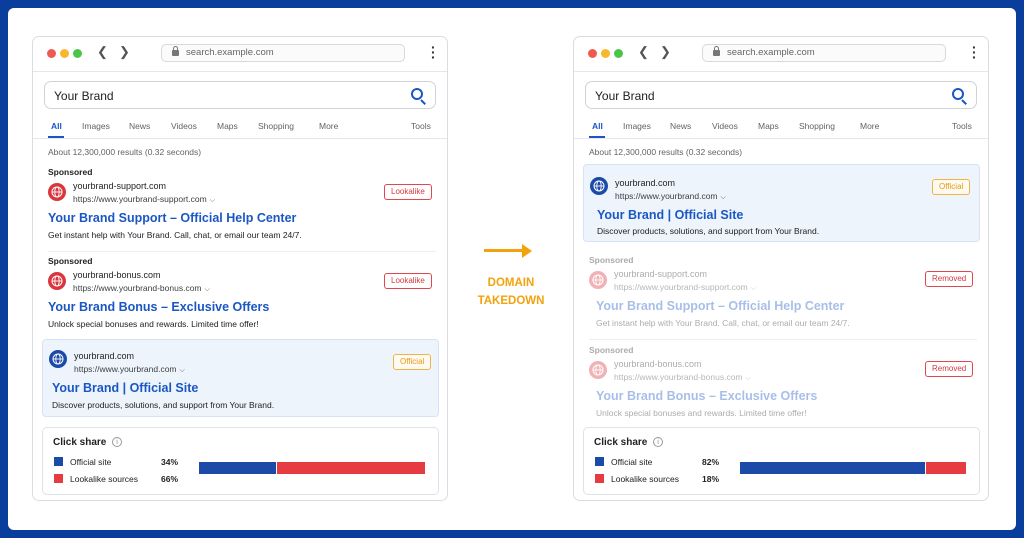  What do you see at coordinates (237, 468) in the screenshot?
I see `bar-segment-official` at bounding box center [237, 468].